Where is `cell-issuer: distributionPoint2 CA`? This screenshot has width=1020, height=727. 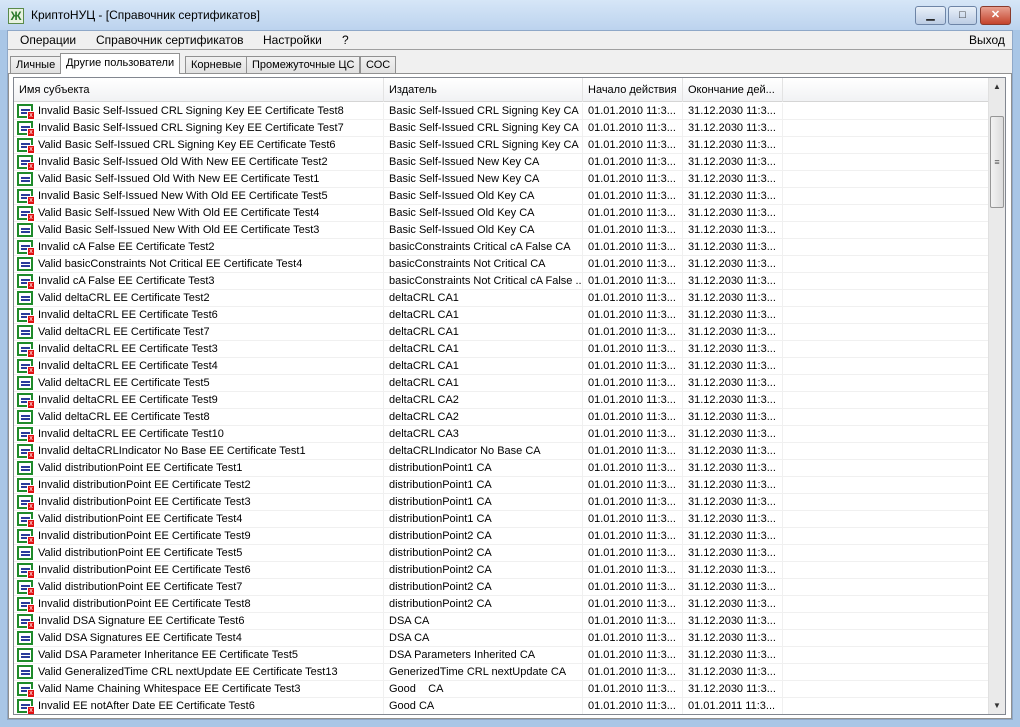 cell-issuer: distributionPoint2 CA is located at coordinates (483, 570).